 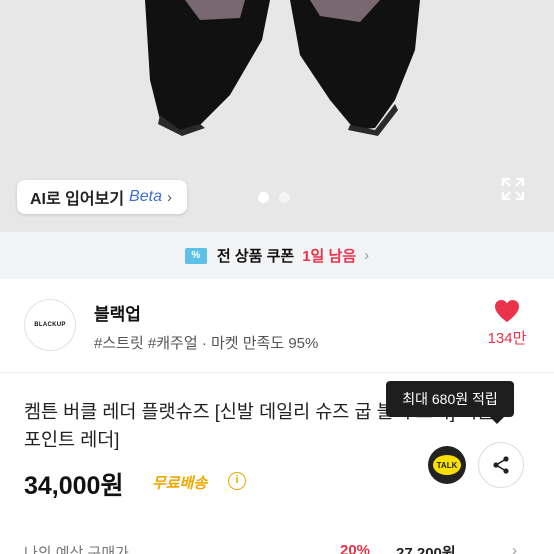 What do you see at coordinates (274, 197) in the screenshot?
I see `carousel-pagination` at bounding box center [274, 197].